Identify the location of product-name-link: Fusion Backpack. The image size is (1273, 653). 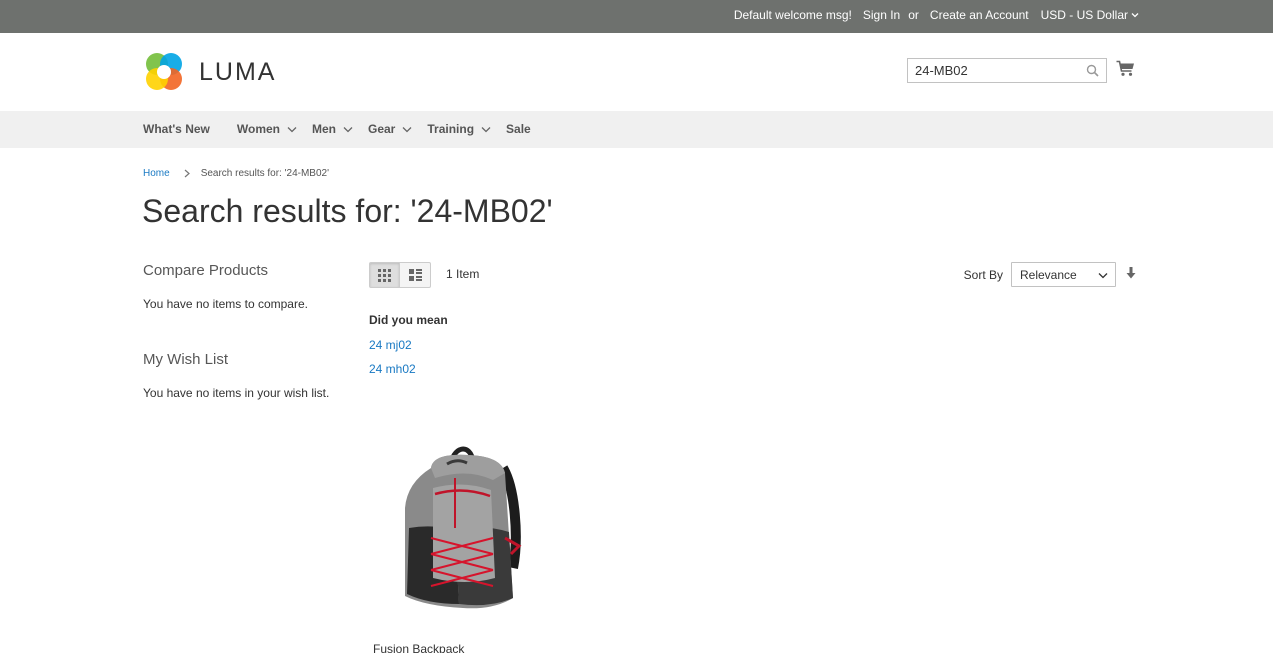
(458, 647).